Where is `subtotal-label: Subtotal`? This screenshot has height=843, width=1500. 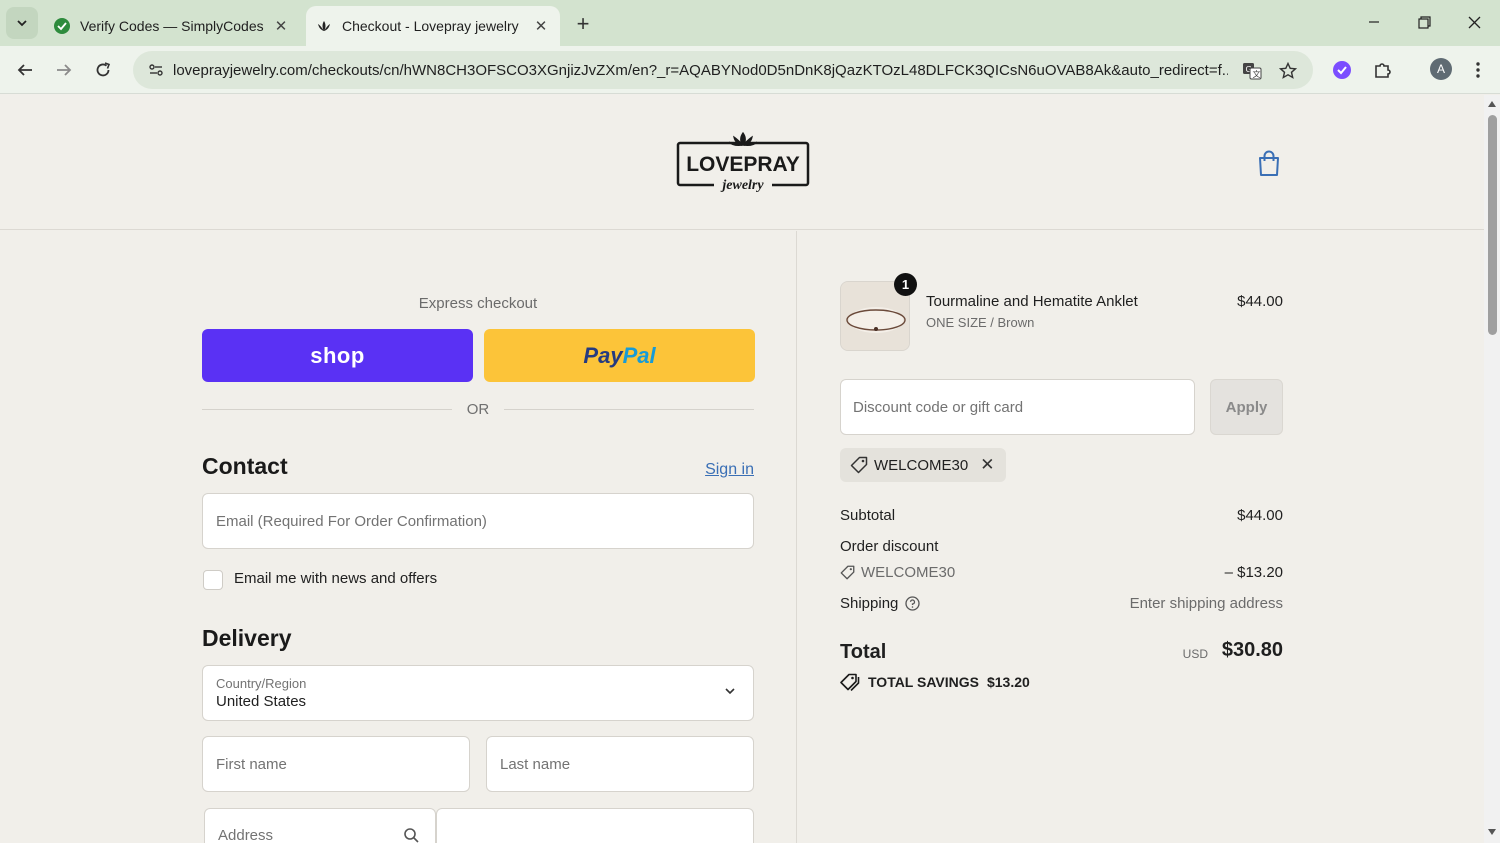
subtotal-label: Subtotal is located at coordinates (868, 515).